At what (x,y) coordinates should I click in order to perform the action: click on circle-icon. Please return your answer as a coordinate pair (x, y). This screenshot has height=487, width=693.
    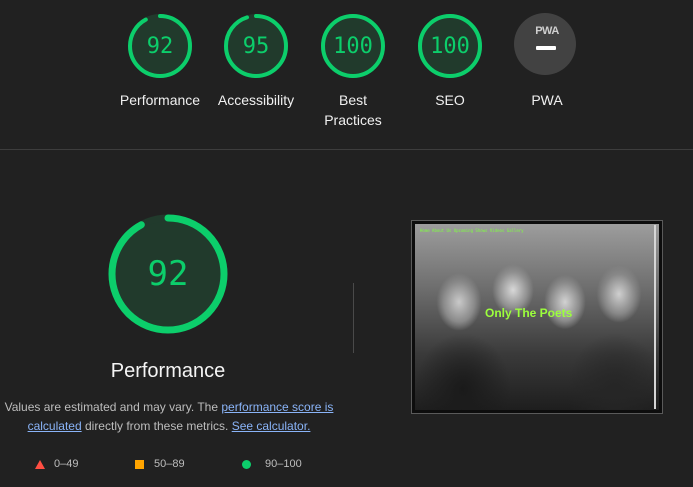
    Looking at the image, I should click on (246, 464).